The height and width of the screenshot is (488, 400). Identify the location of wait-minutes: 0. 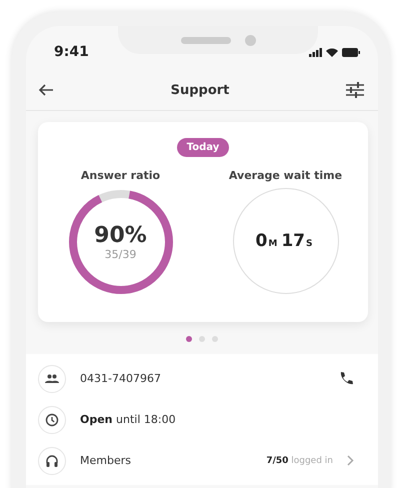
(262, 241).